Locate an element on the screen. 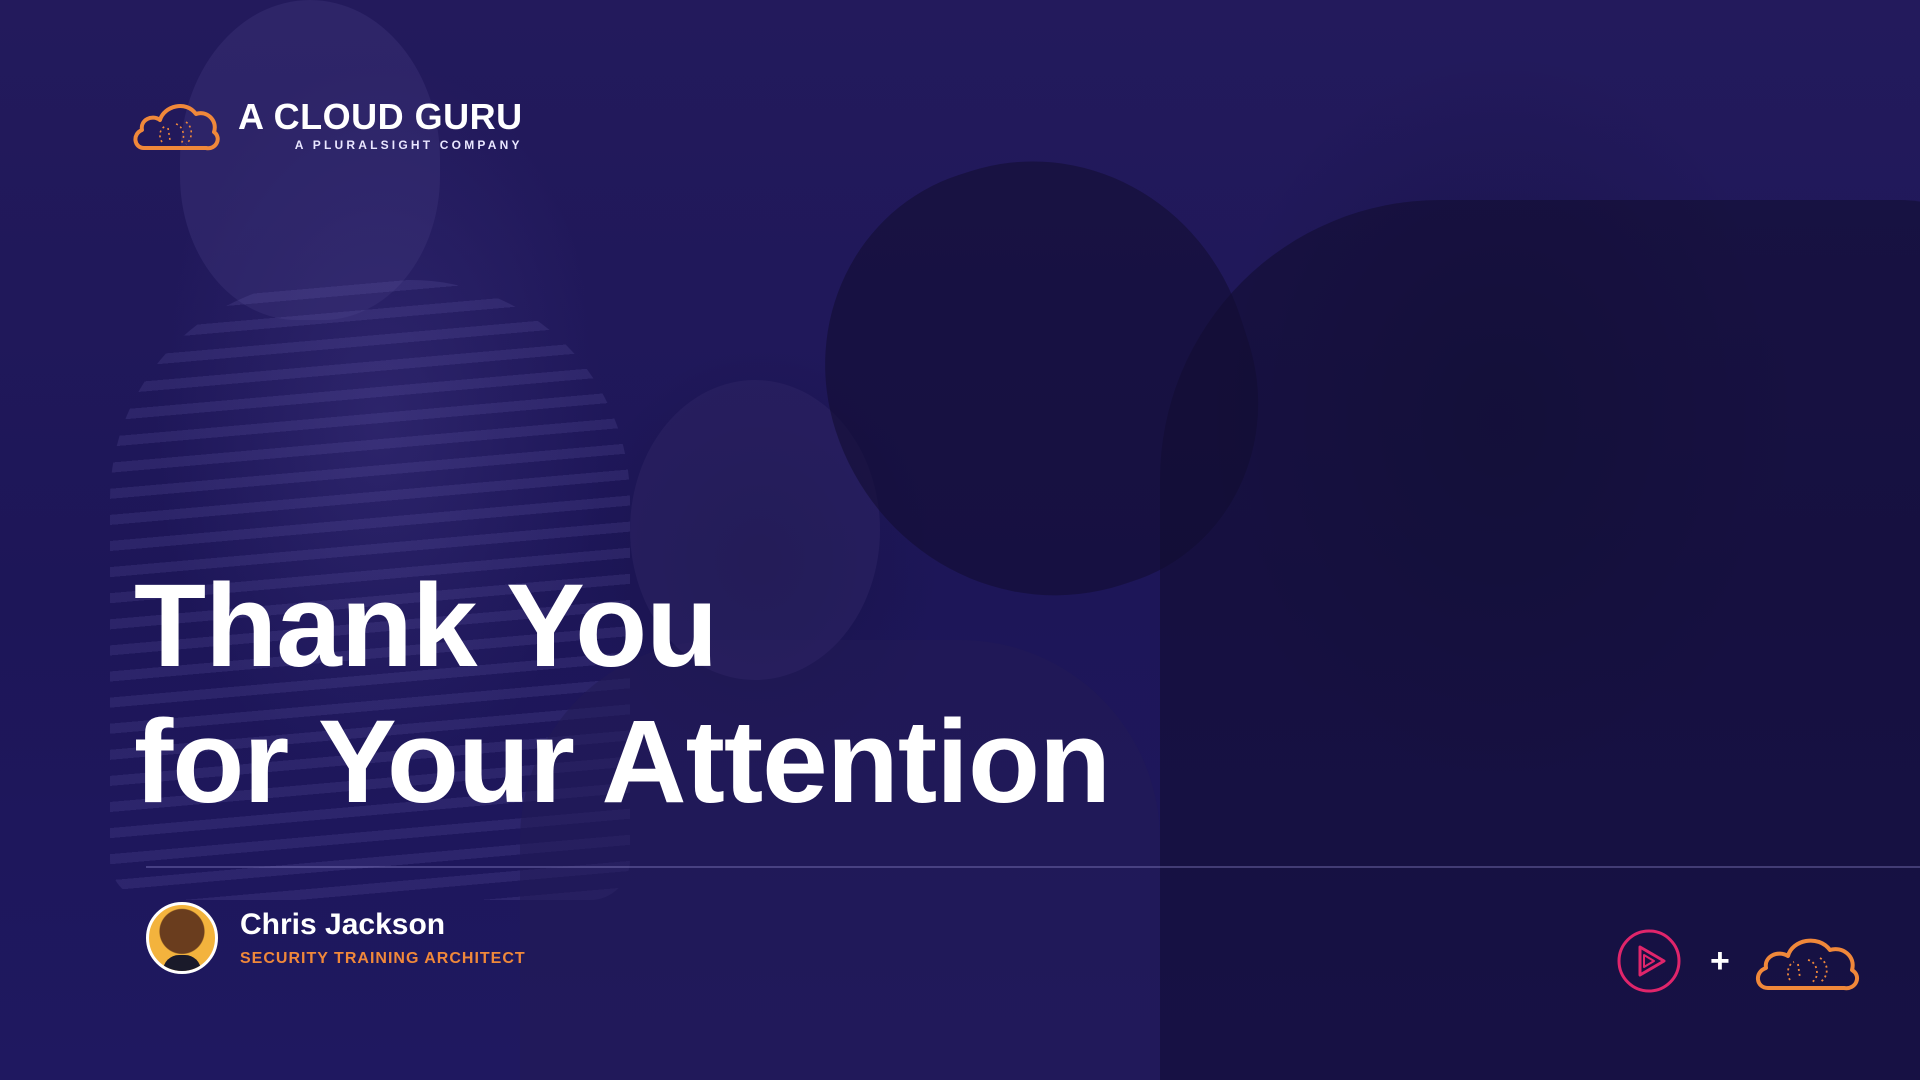 The image size is (1920, 1080). slide-title: Thank You for Your Attention is located at coordinates (622, 694).